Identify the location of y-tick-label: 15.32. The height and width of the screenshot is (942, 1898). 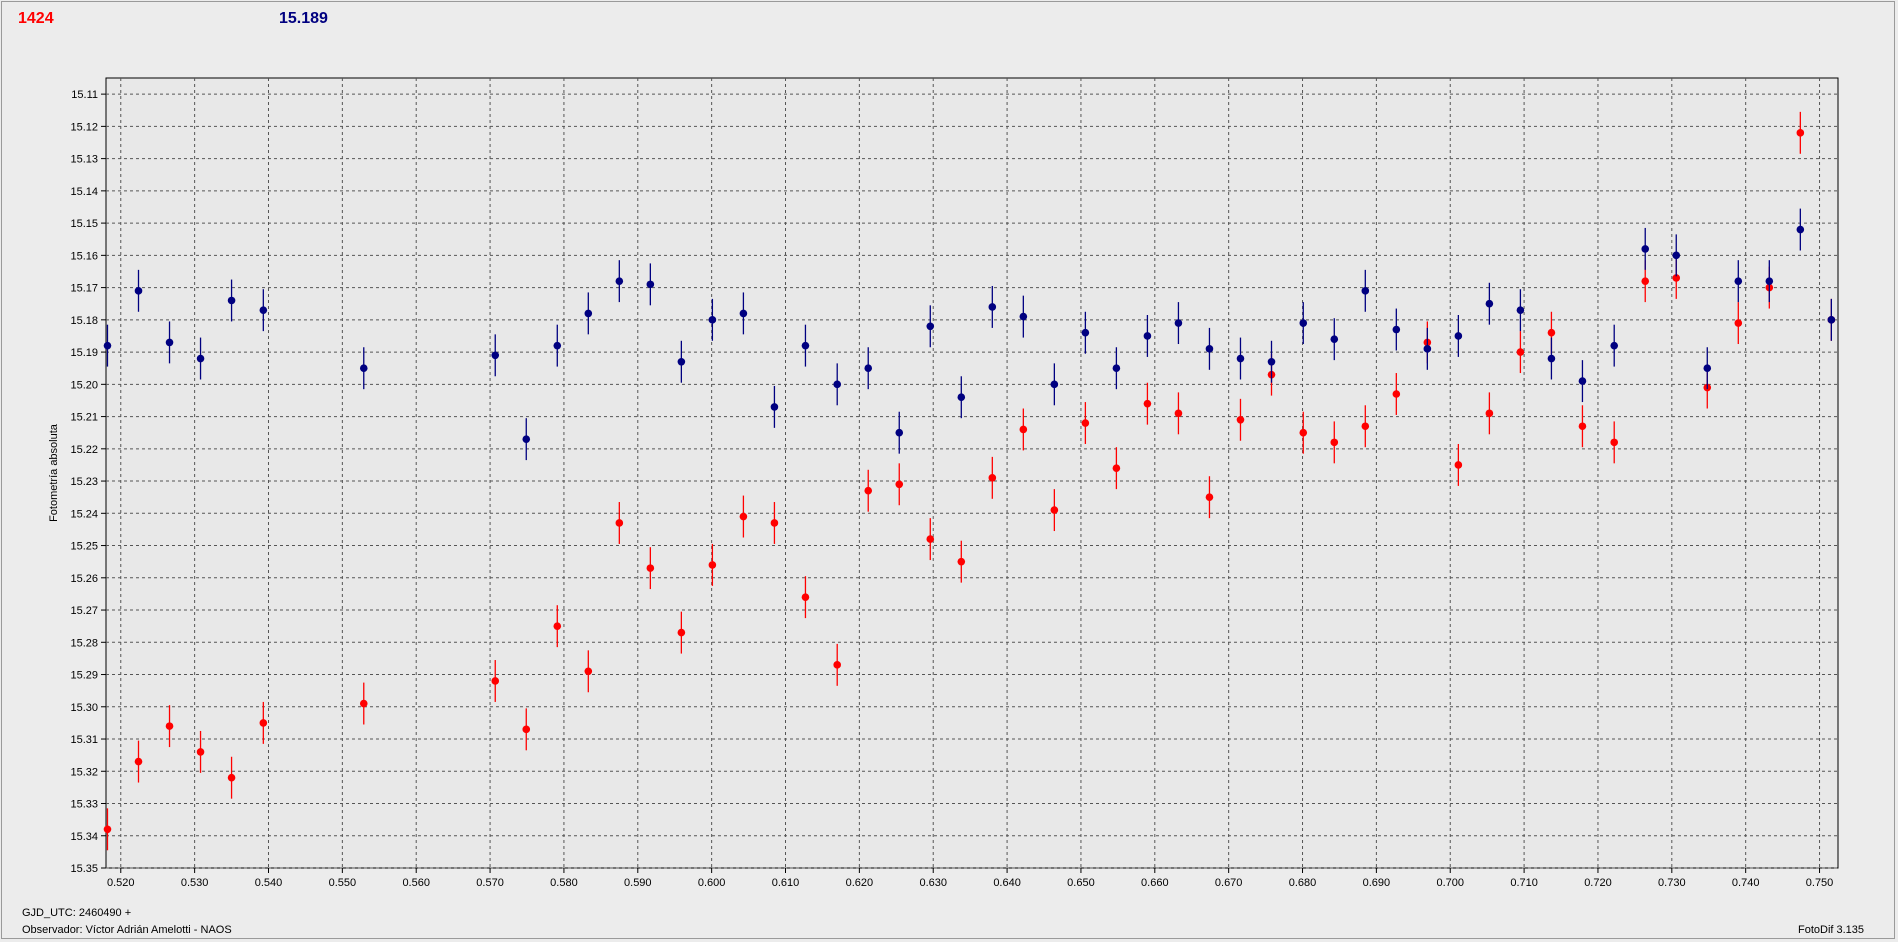
(84, 772).